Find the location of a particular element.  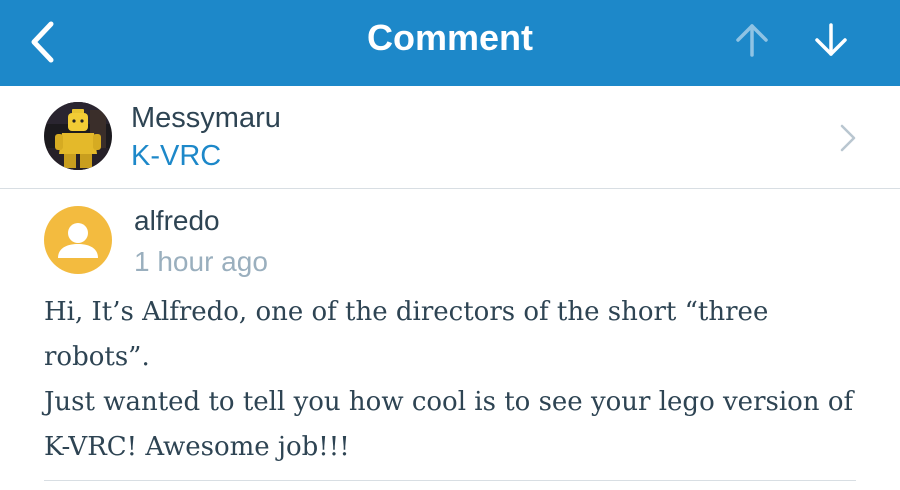

previous-comment-button is located at coordinates (752, 40).